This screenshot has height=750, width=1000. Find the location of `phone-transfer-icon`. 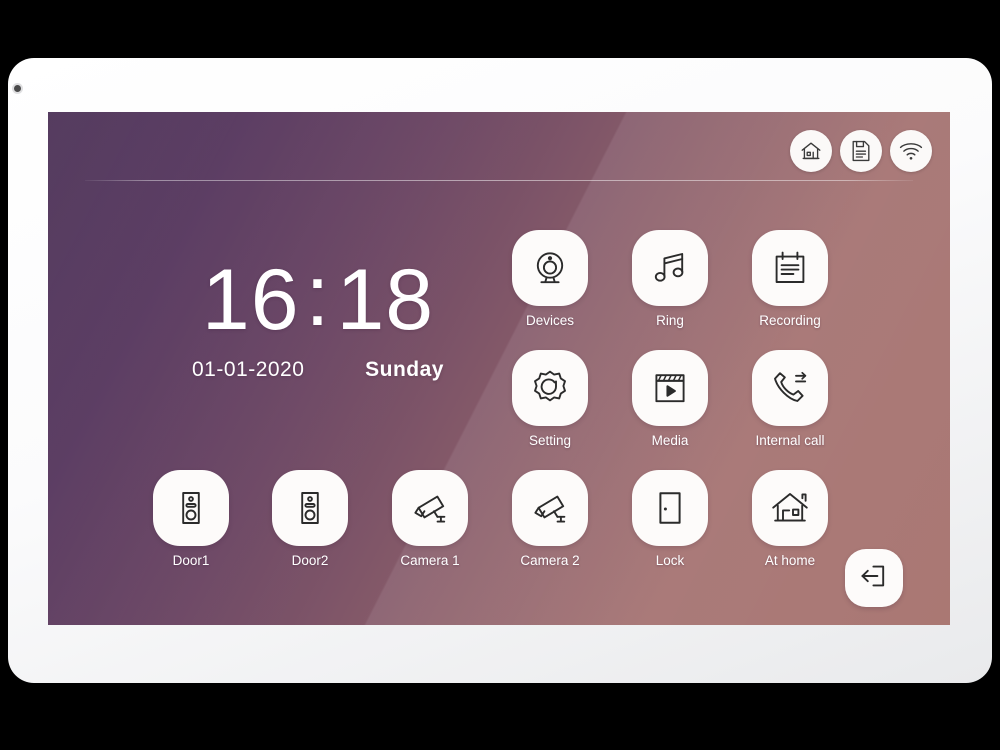

phone-transfer-icon is located at coordinates (790, 388).